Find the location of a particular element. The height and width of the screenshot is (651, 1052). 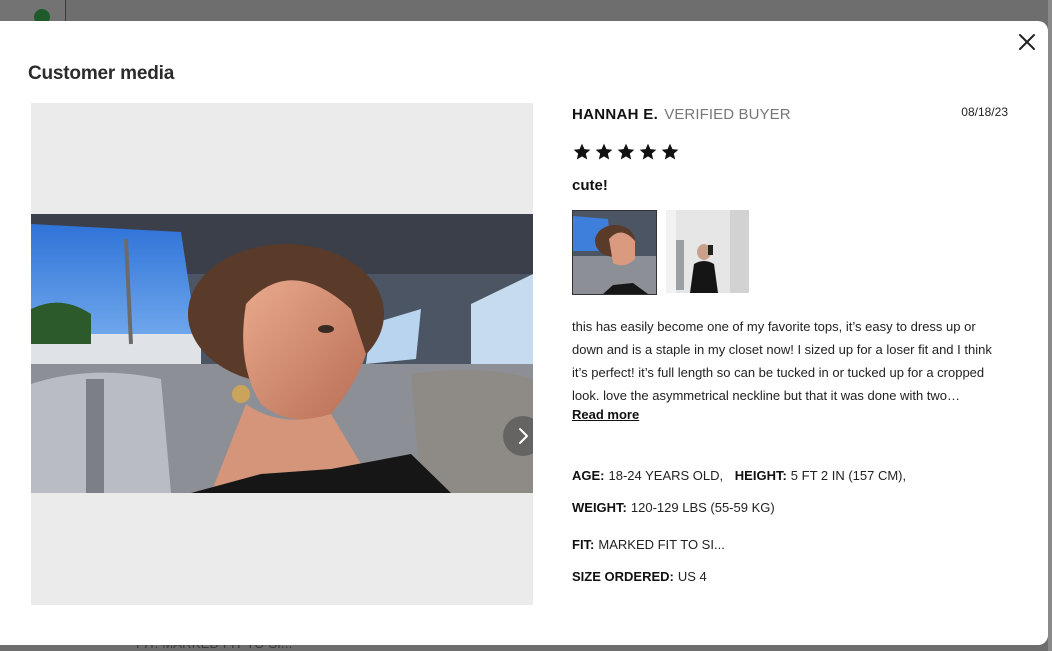

size-ordered-row: SIZE ORDERED: US 4 is located at coordinates (643, 576).